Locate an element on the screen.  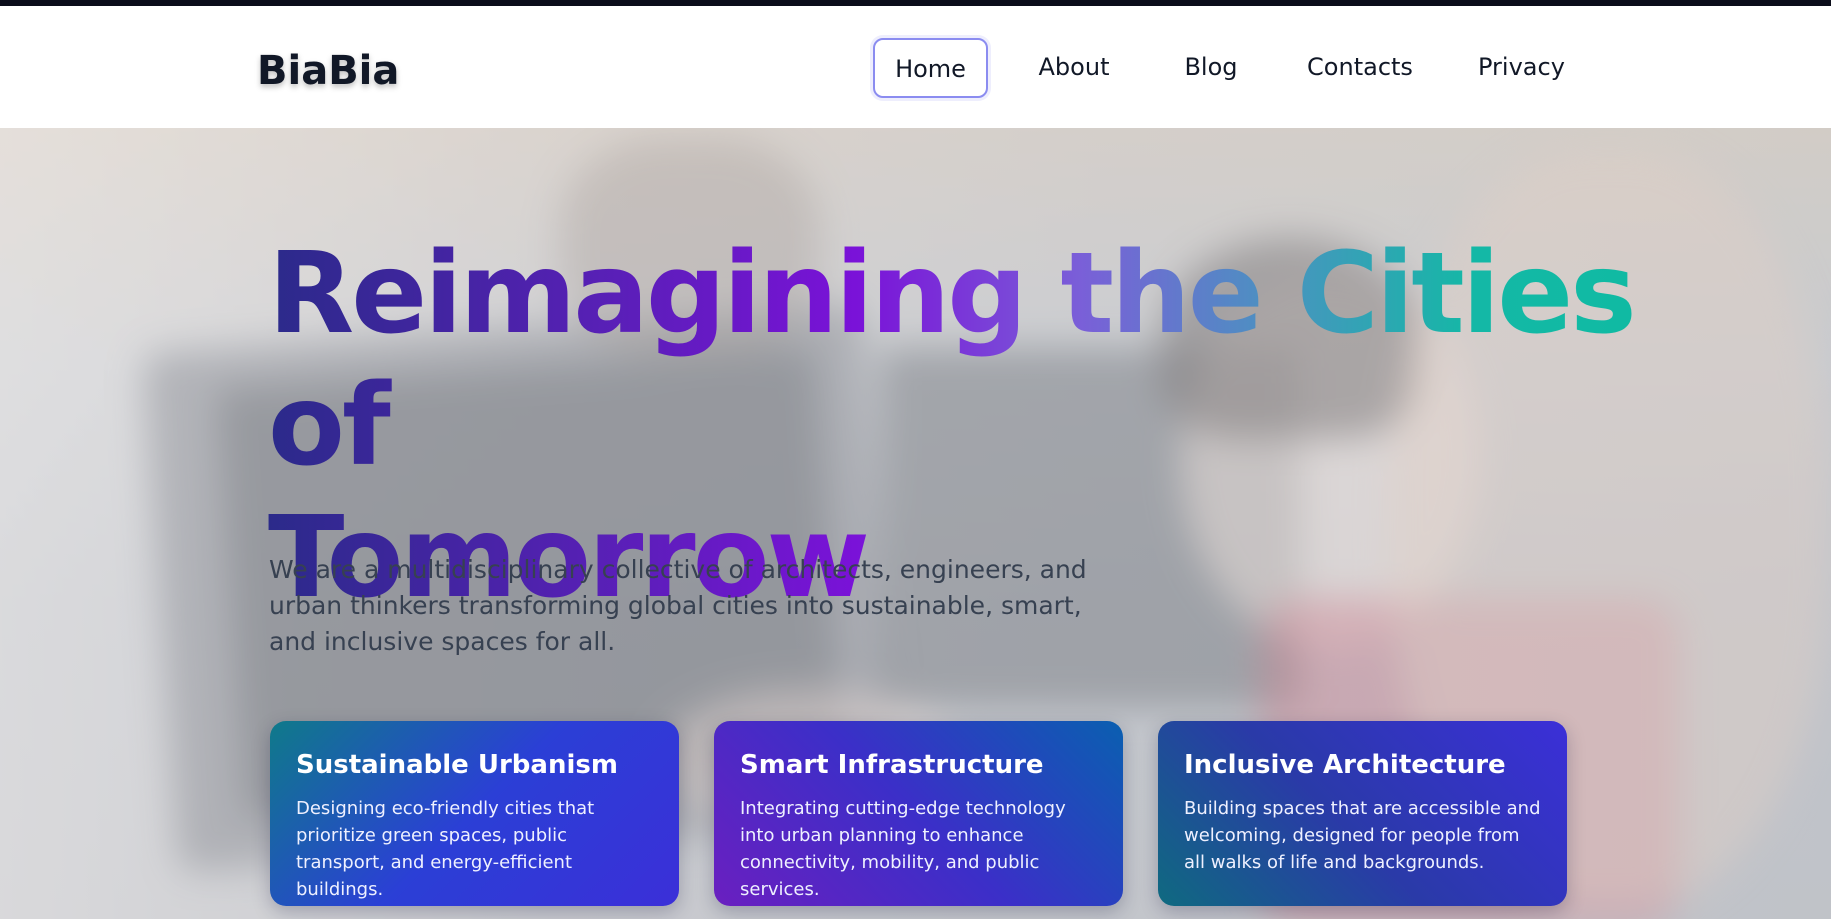
nav-contacts-link: Contacts is located at coordinates (1360, 68).